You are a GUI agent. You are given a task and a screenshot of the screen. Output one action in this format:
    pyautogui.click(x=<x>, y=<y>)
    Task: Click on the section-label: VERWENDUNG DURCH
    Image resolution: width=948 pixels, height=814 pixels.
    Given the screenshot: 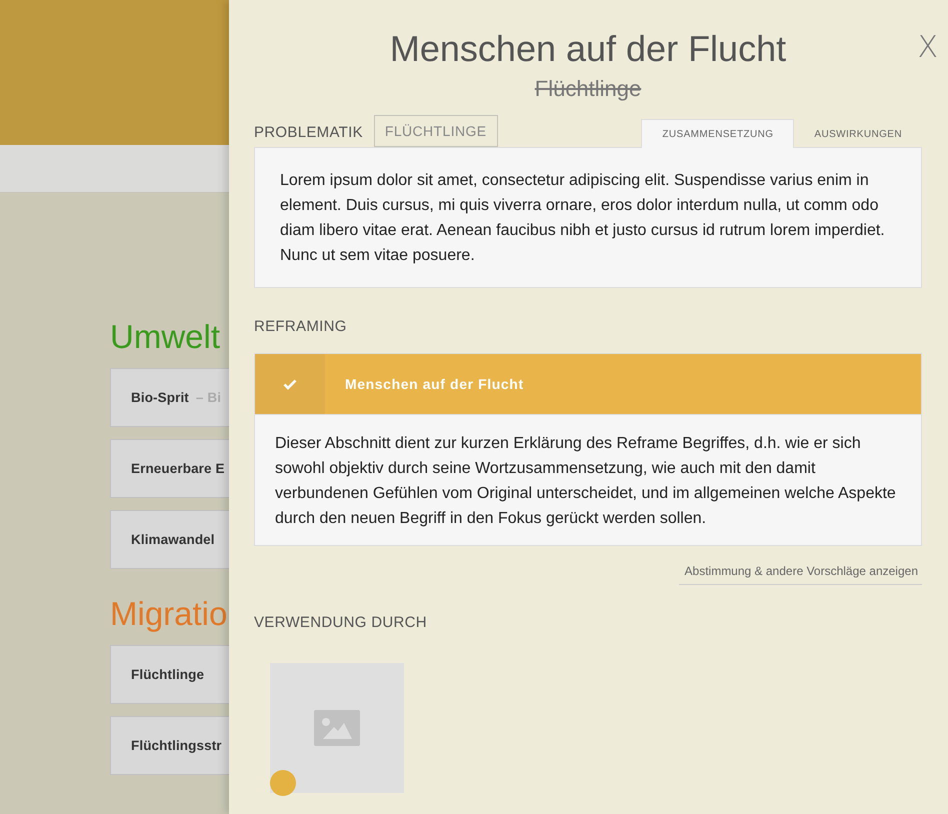 What is the action you would take?
    pyautogui.click(x=341, y=622)
    